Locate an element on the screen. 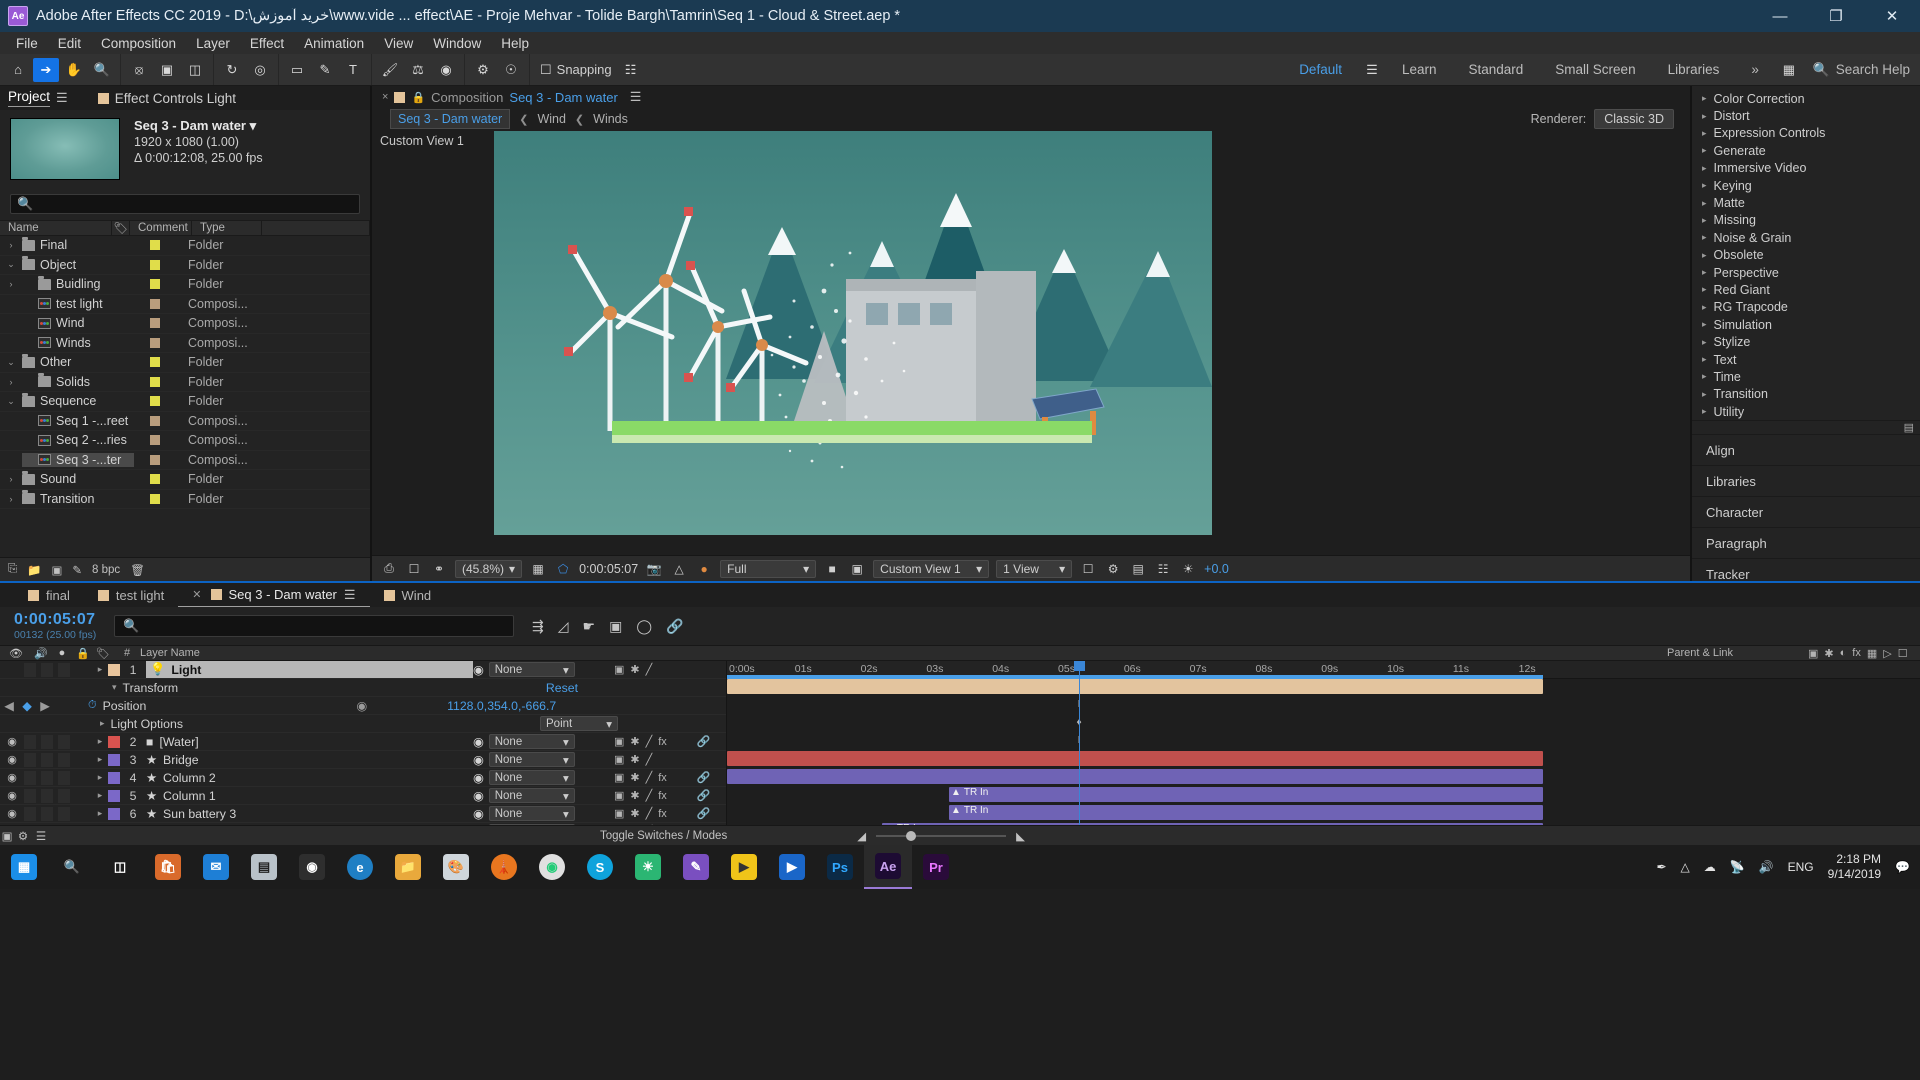  clone-stamp-tool-icon: ⚖ is located at coordinates (418, 70).